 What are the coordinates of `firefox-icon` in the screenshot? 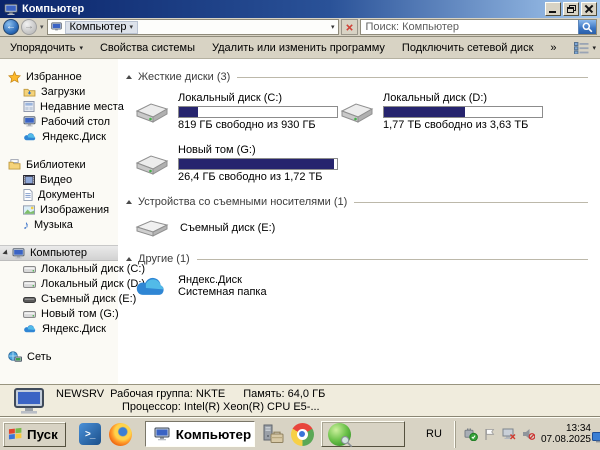 It's located at (120, 434).